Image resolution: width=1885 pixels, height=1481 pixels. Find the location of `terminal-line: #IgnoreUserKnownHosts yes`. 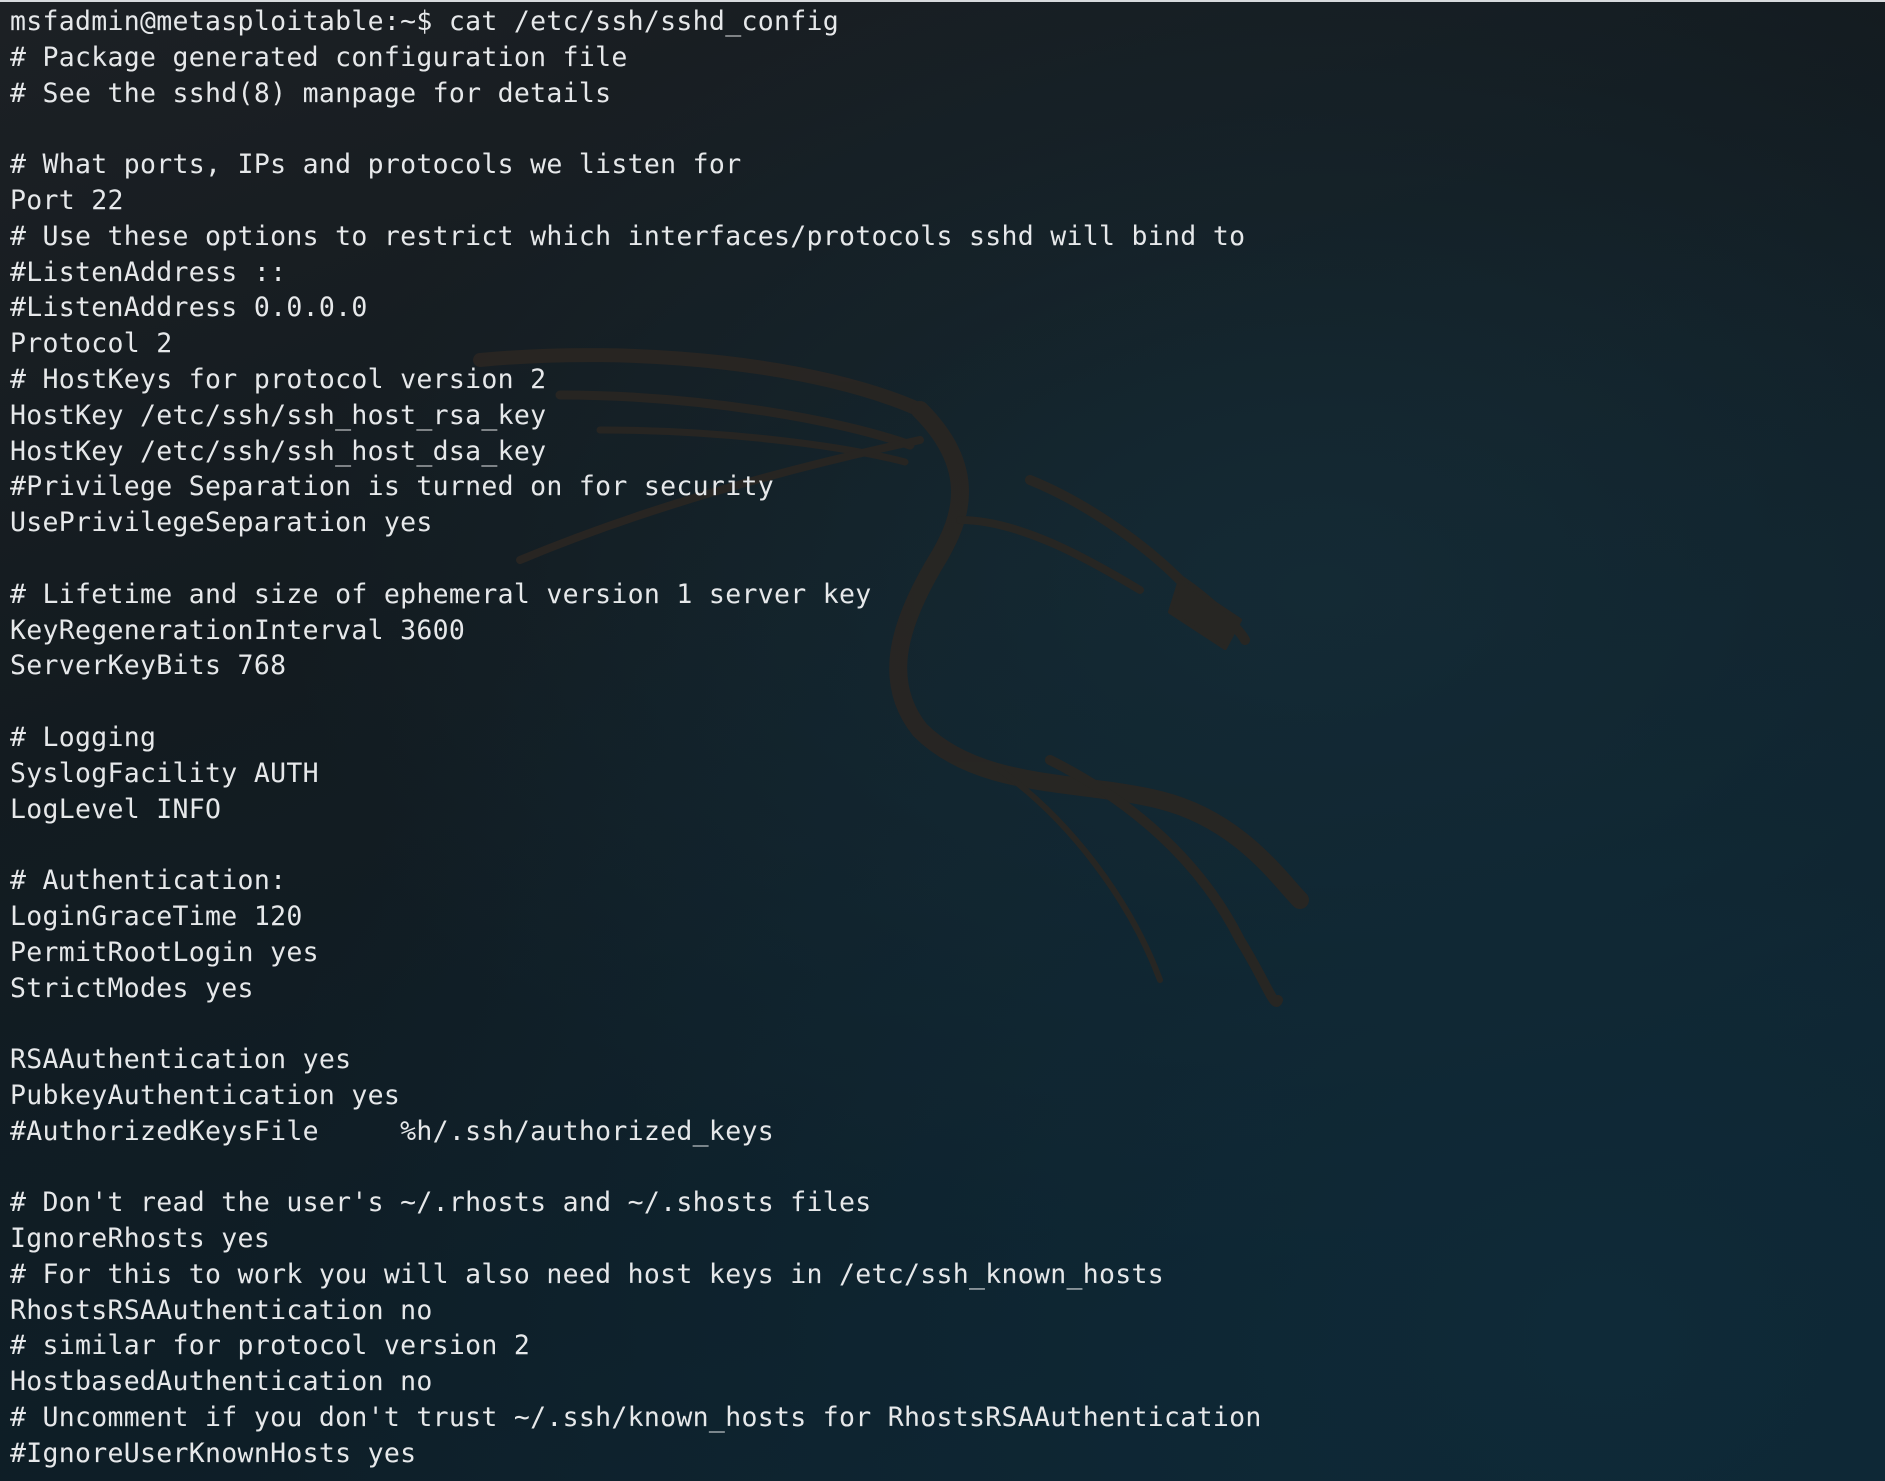

terminal-line: #IgnoreUserKnownHosts yes is located at coordinates (213, 1453).